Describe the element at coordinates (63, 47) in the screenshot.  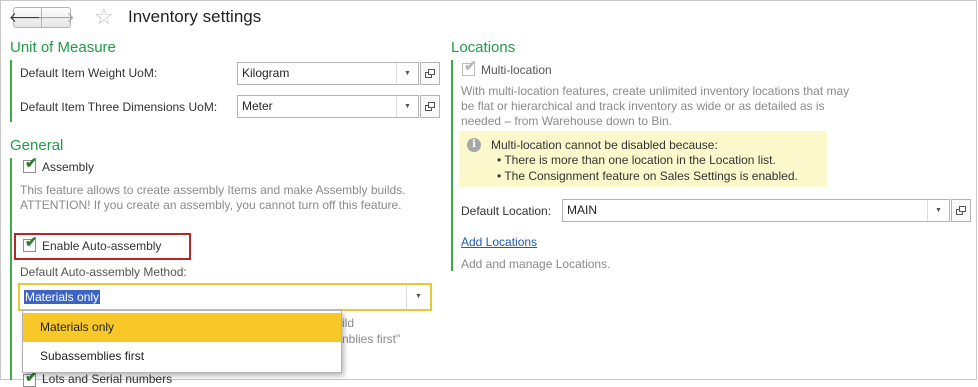
I see `section-title-unit-of-measure: Unit of Measure` at that location.